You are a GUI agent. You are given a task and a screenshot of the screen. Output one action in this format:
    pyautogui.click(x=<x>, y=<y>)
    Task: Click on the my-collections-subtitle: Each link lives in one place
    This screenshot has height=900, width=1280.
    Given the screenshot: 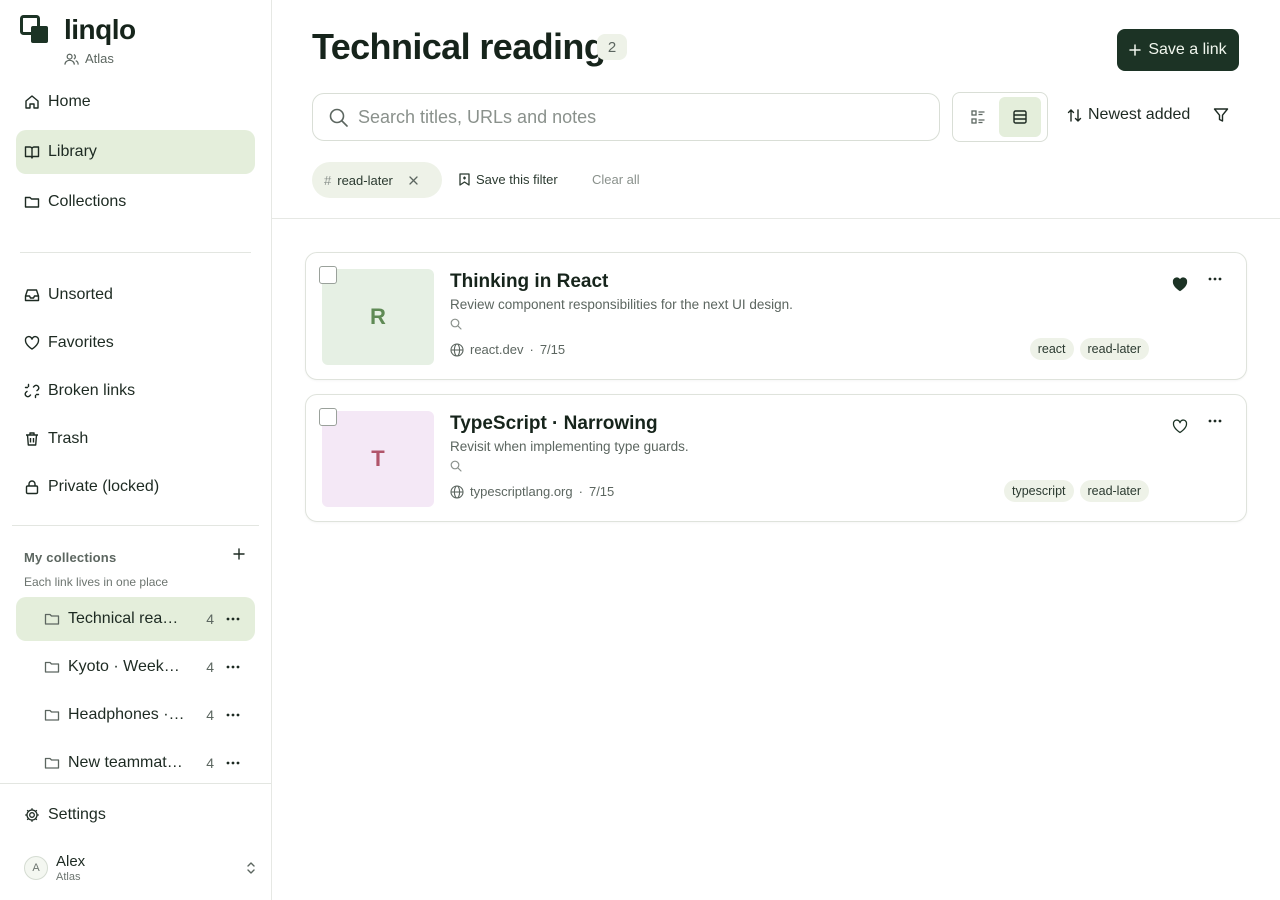 What is the action you would take?
    pyautogui.click(x=96, y=582)
    